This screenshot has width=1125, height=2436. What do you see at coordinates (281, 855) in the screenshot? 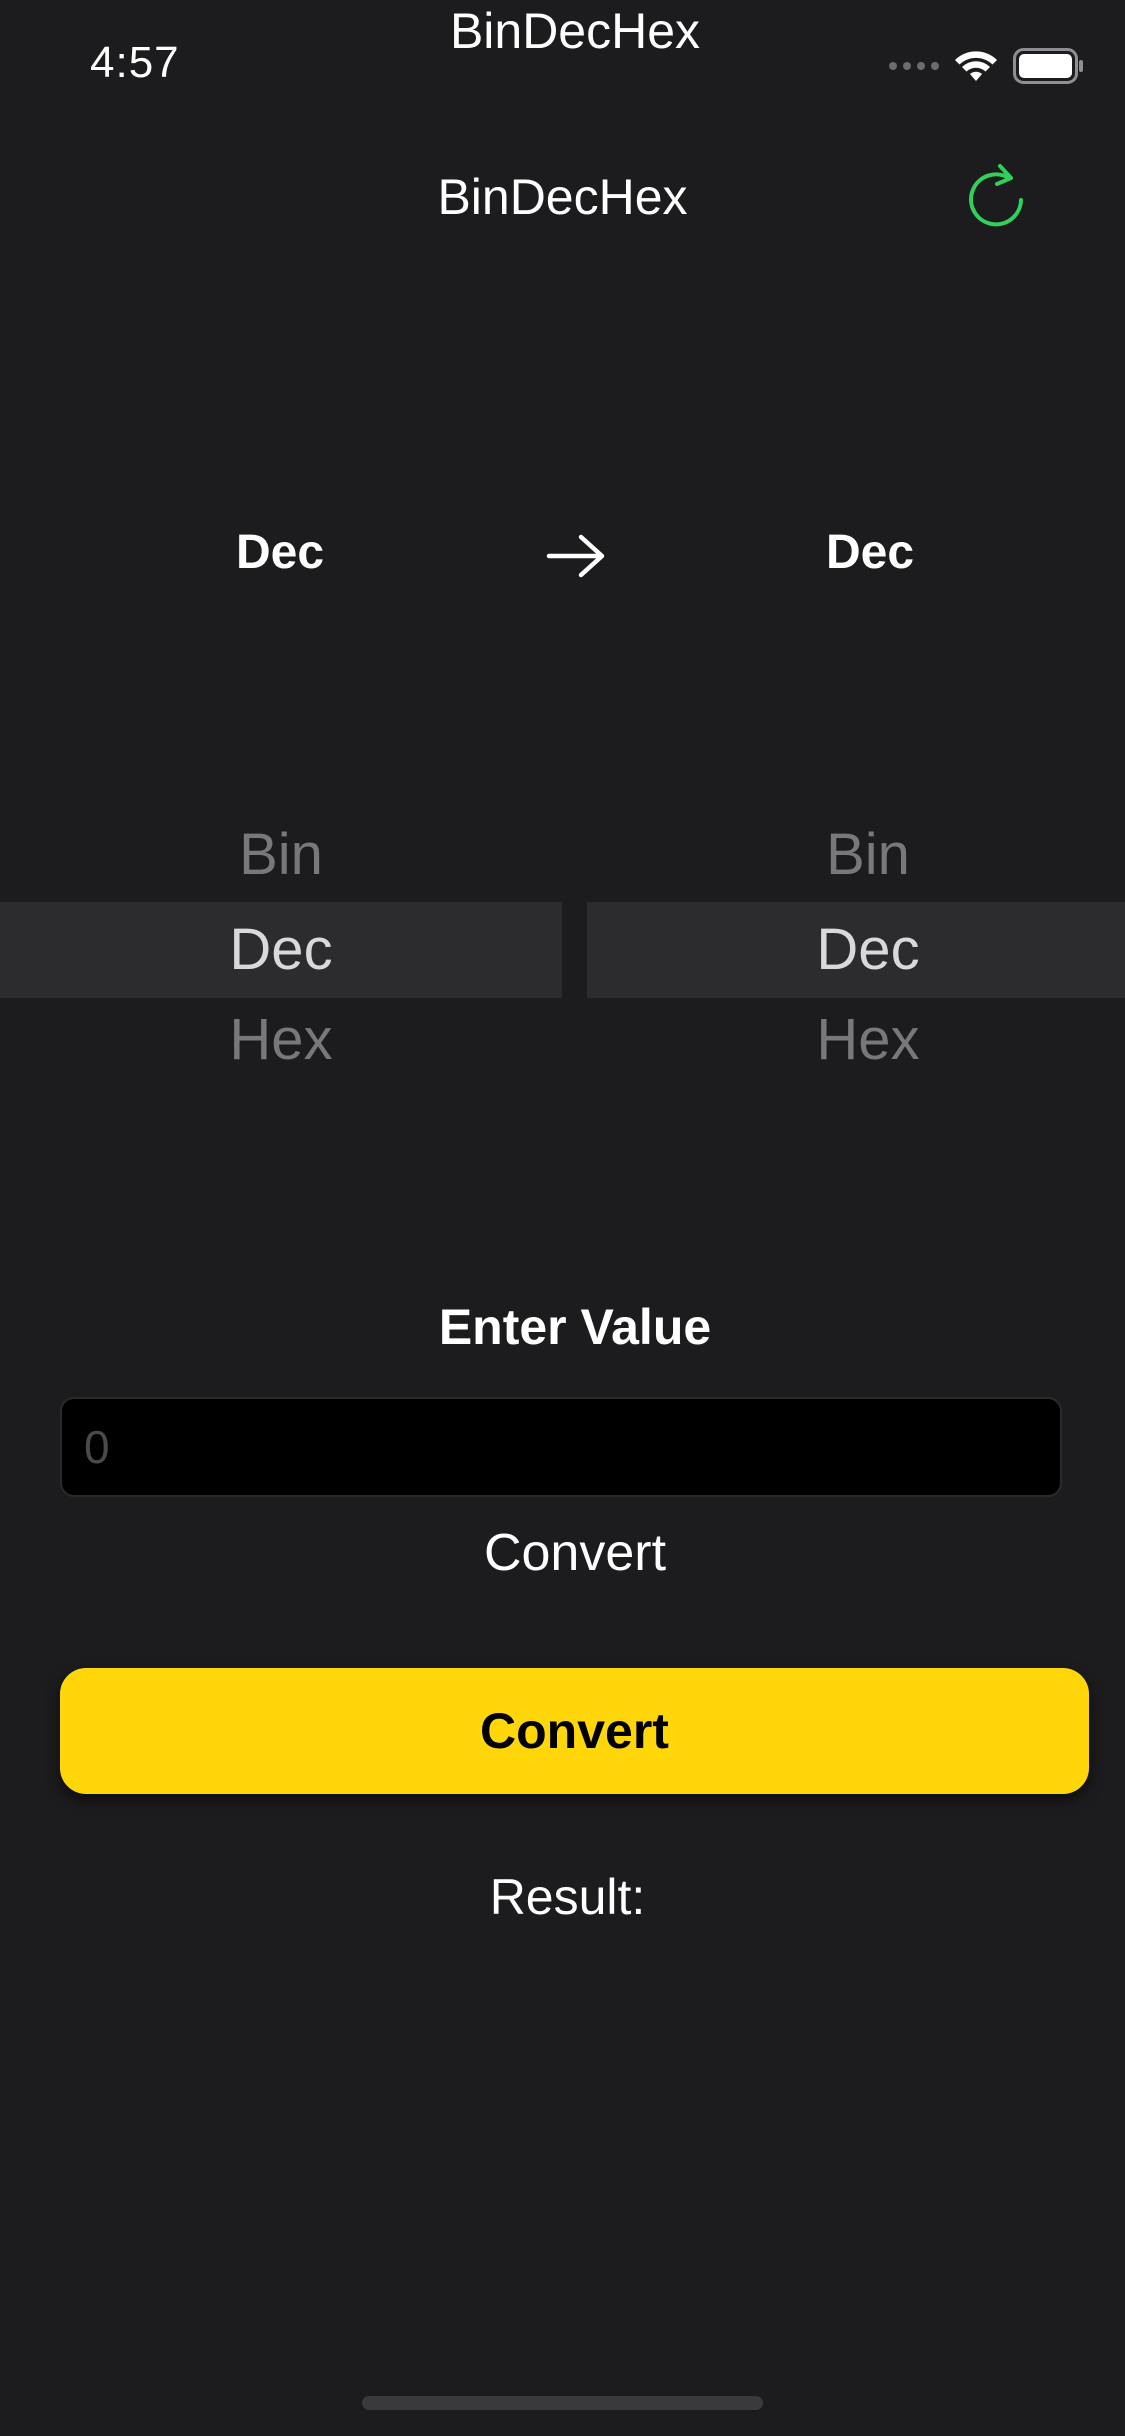
I see `from-picker-option-bin: Bin` at bounding box center [281, 855].